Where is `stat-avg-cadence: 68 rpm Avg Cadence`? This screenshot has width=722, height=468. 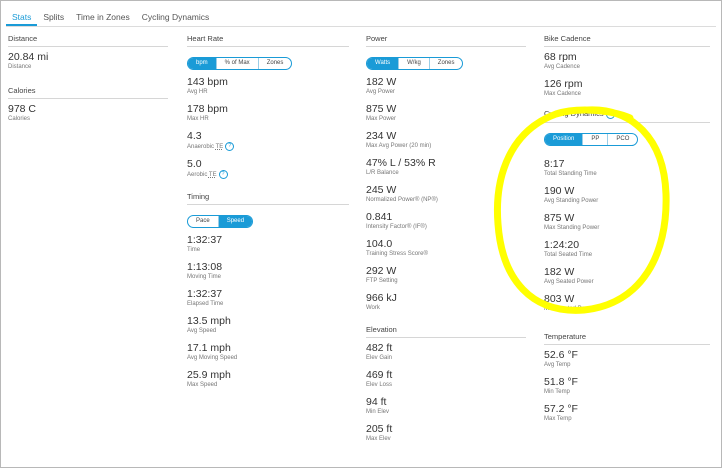 stat-avg-cadence: 68 rpm Avg Cadence is located at coordinates (627, 61).